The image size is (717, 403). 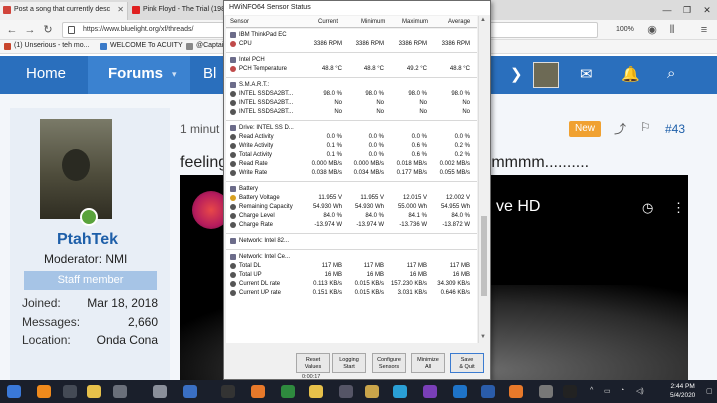 I want to click on username: PtahTek, so click(x=87, y=240).